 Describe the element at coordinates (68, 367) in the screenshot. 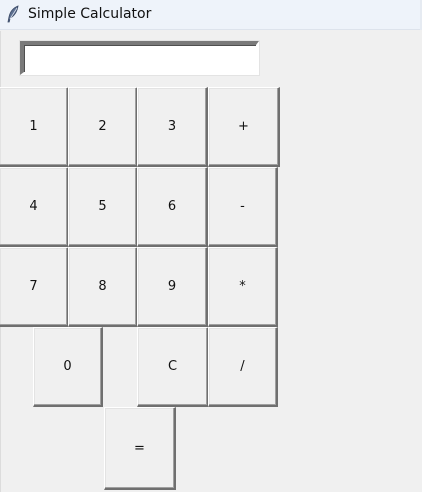

I see `digit-0-button: 0` at that location.